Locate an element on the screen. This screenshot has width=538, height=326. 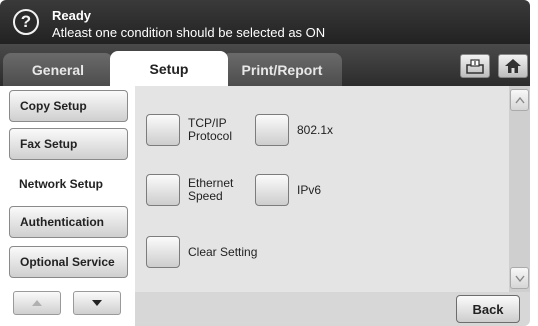
tray-icon is located at coordinates (475, 66).